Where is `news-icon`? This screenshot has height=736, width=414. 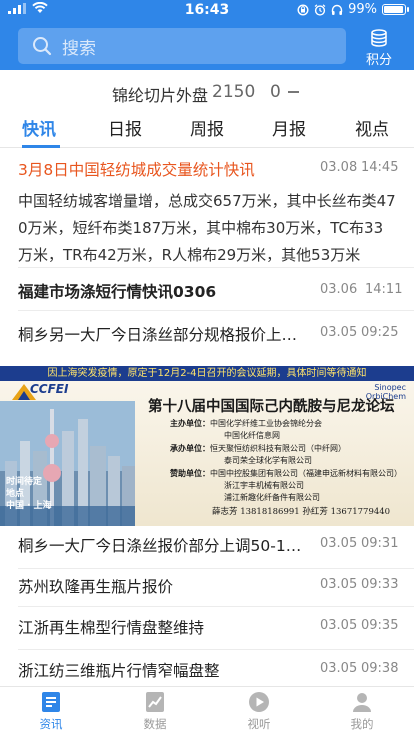 news-icon is located at coordinates (51, 702).